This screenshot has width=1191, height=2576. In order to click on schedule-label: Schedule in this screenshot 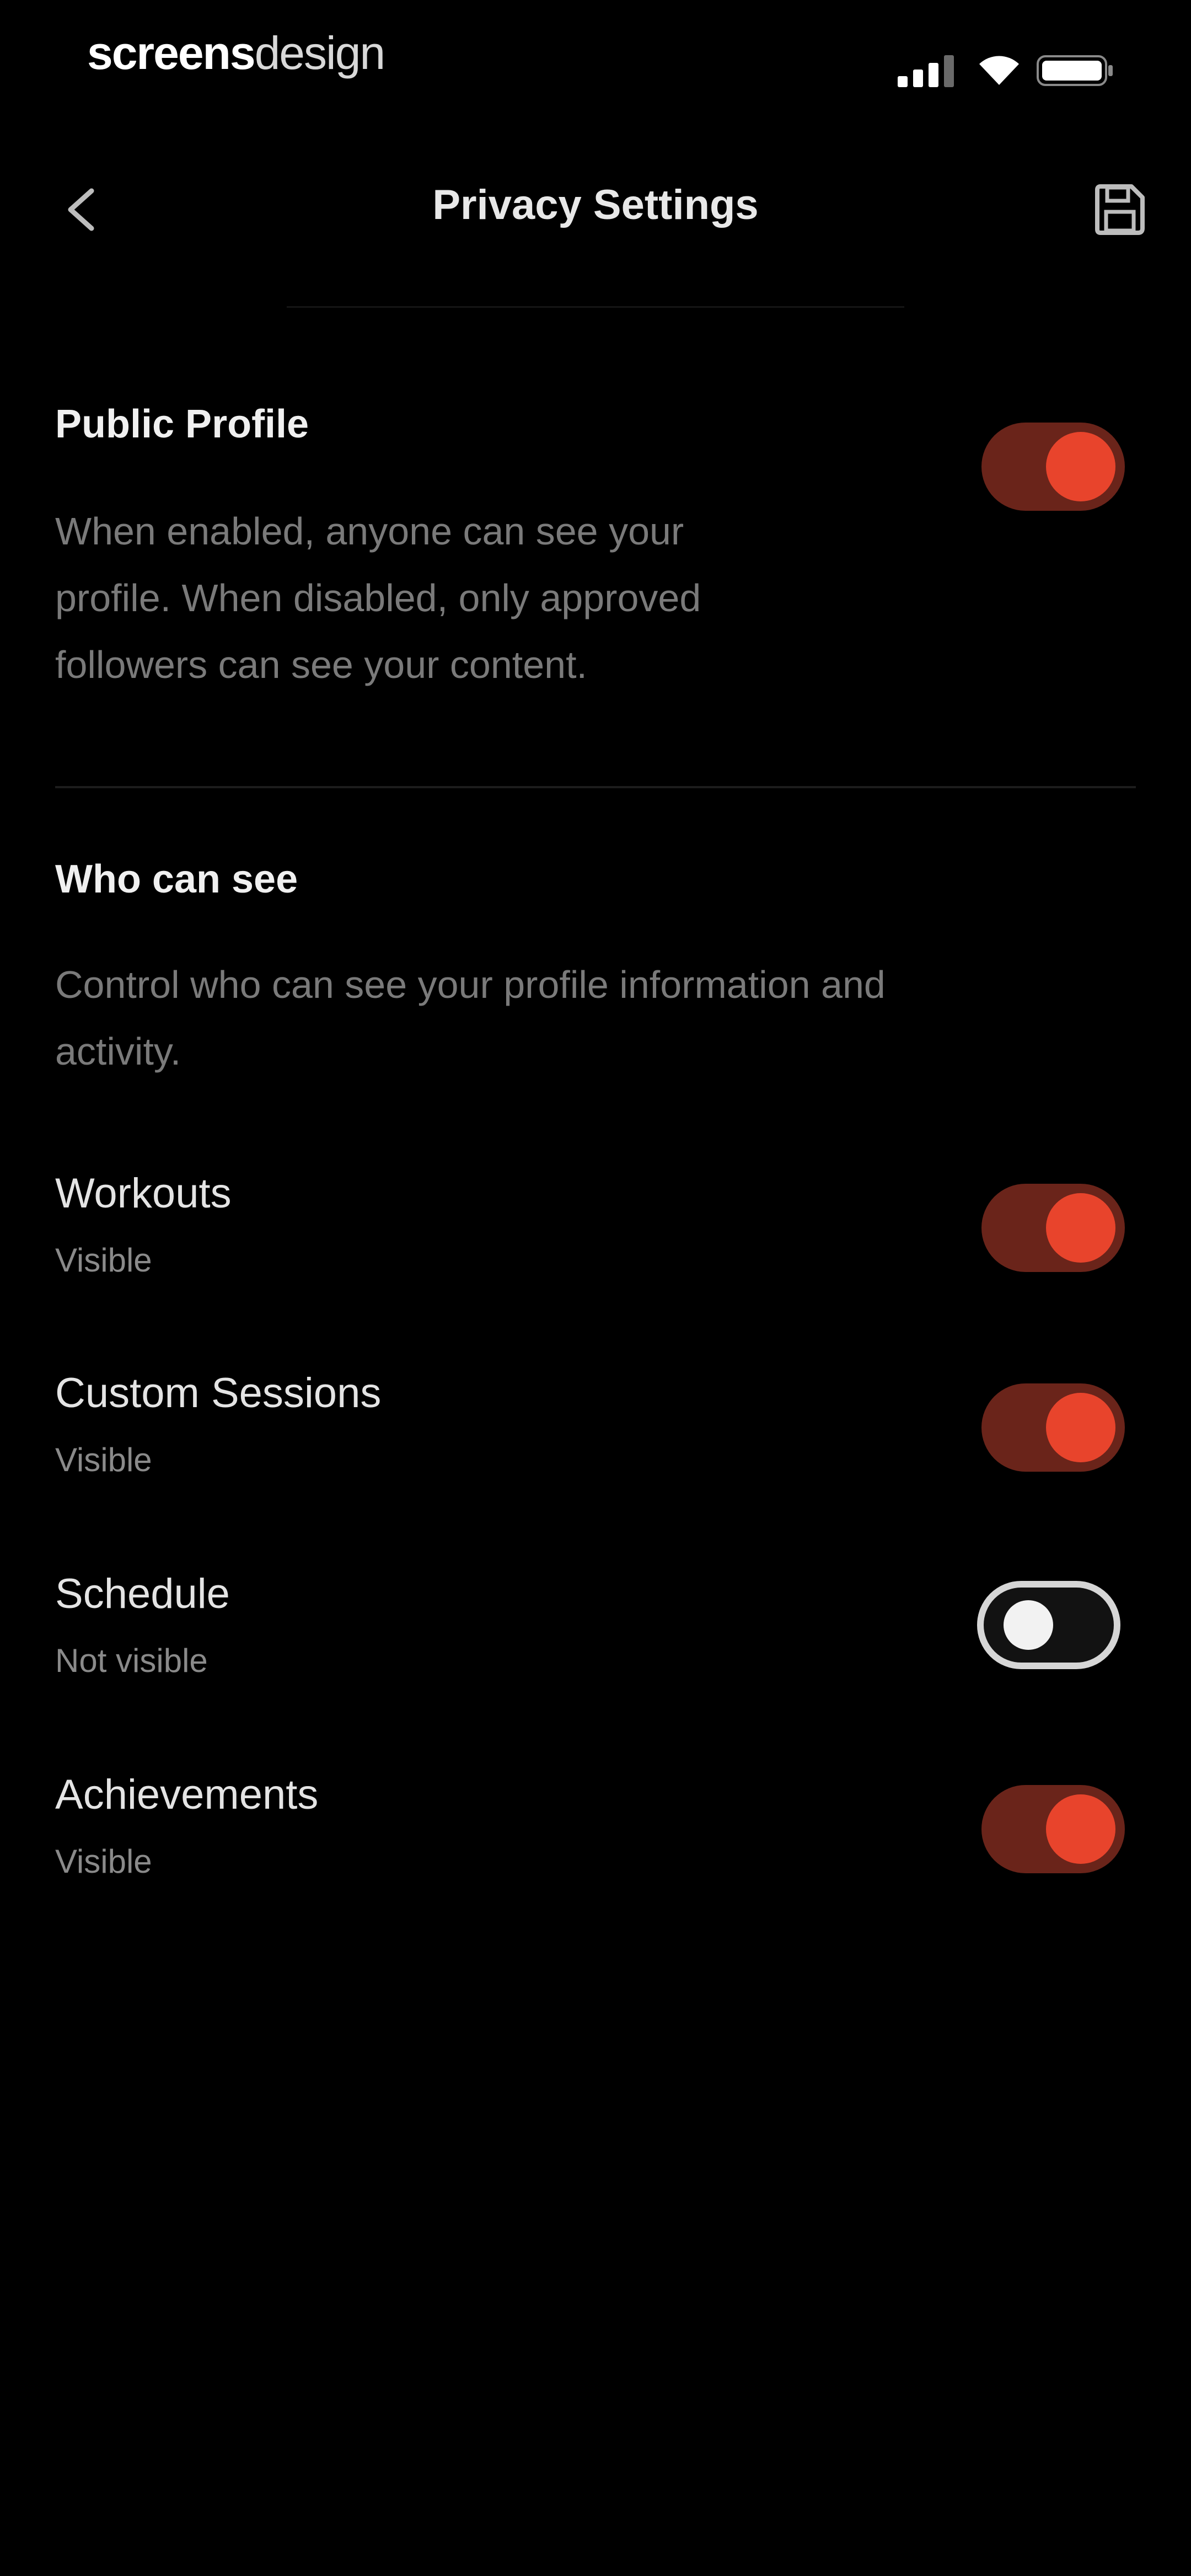, I will do `click(142, 1593)`.